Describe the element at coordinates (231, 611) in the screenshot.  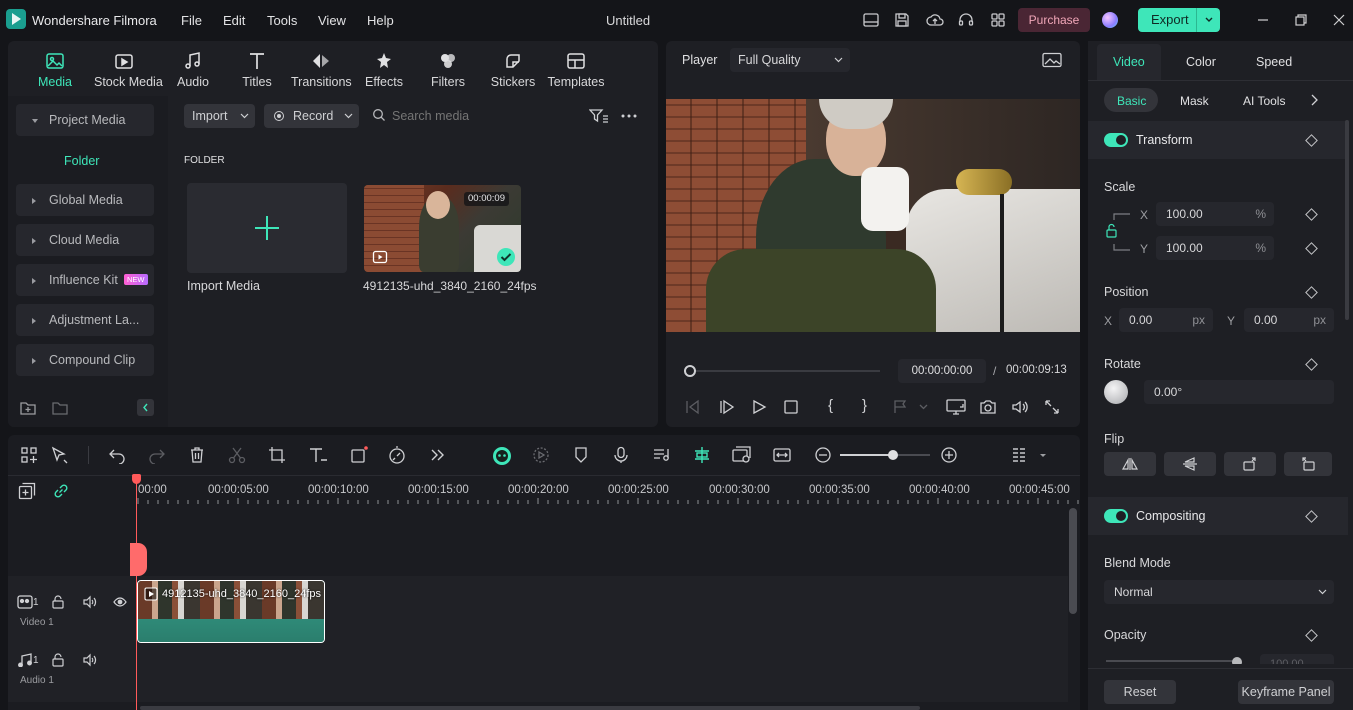
I see `timeline-video-clip: 4912135-uhd_3840_2160_24fps` at that location.